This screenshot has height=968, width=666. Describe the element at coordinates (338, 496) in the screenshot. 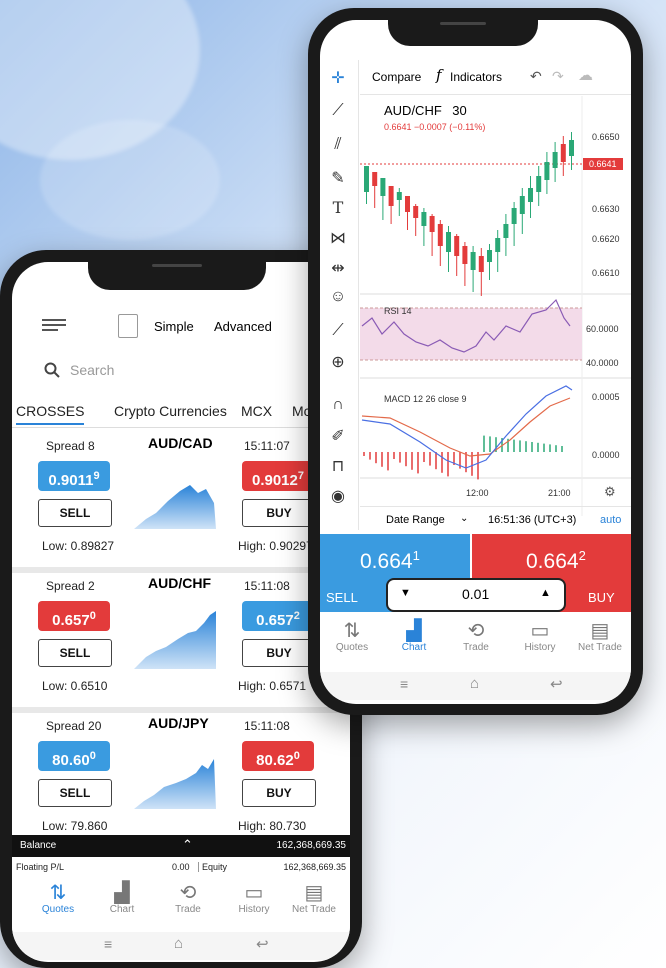

I see `eye-icon: ◉` at that location.